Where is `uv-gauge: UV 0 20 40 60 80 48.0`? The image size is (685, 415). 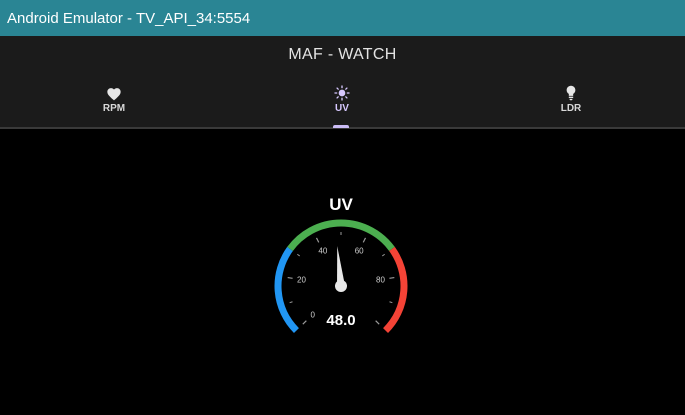
uv-gauge: UV 0 20 40 60 80 48.0 is located at coordinates (341, 264).